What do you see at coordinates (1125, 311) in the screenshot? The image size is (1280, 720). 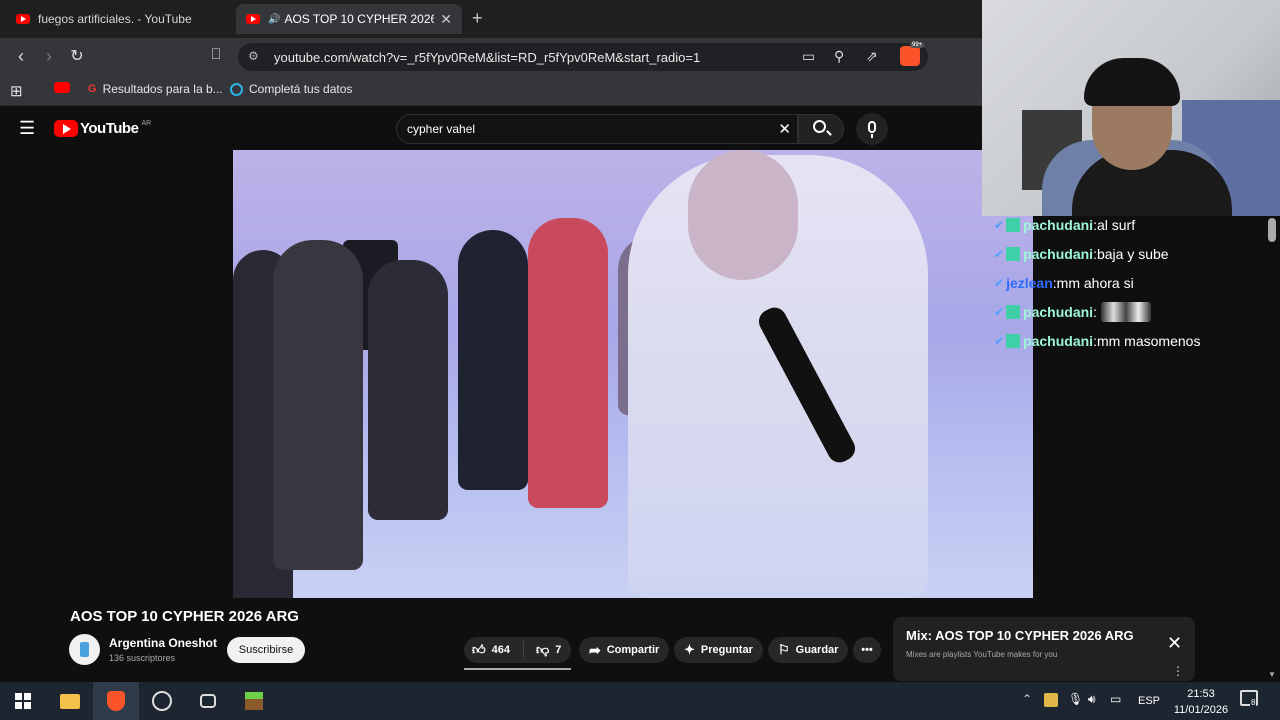 I see `emote-image` at bounding box center [1125, 311].